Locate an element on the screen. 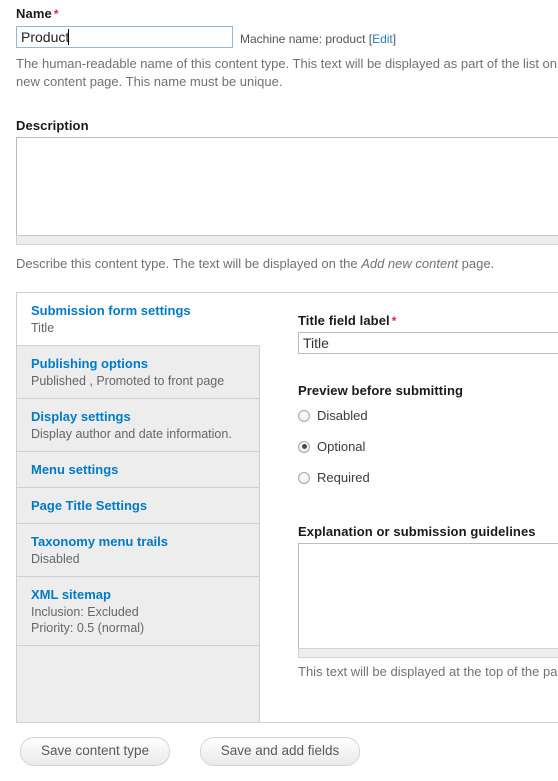 The width and height of the screenshot is (558, 781). radio-required-icon is located at coordinates (304, 477).